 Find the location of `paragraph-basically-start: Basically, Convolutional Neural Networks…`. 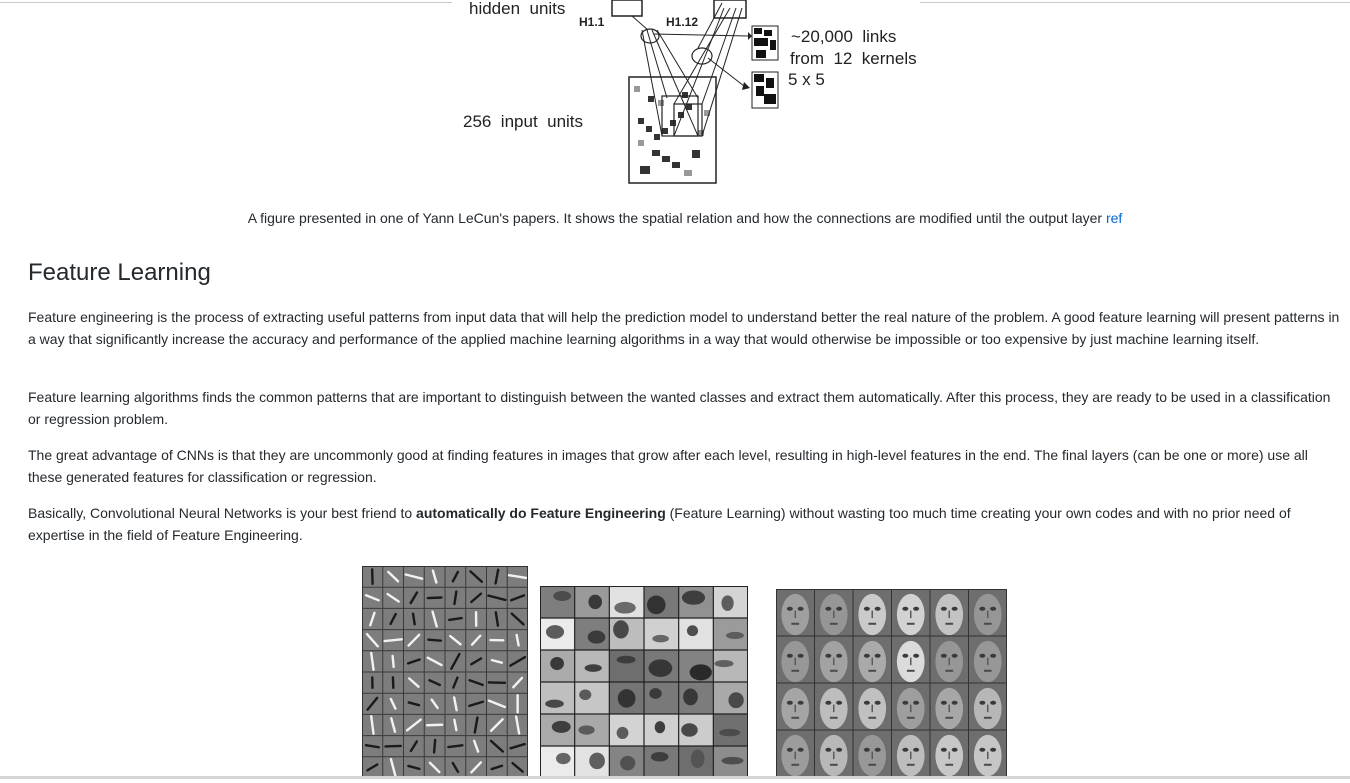

paragraph-basically-start: Basically, Convolutional Neural Networks… is located at coordinates (222, 513).